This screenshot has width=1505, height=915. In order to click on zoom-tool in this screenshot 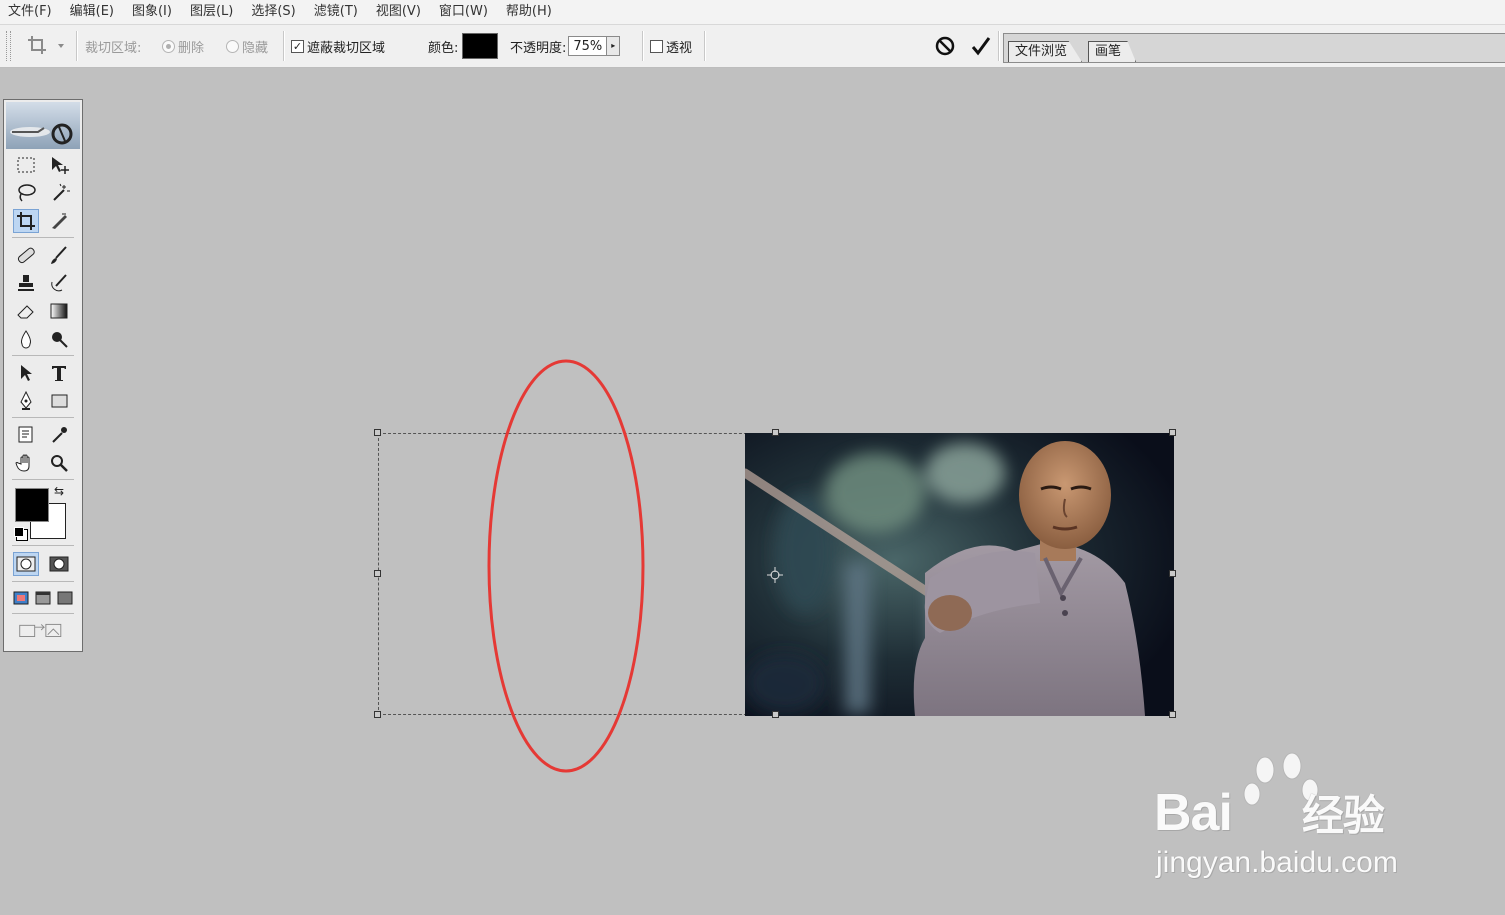, I will do `click(59, 463)`.